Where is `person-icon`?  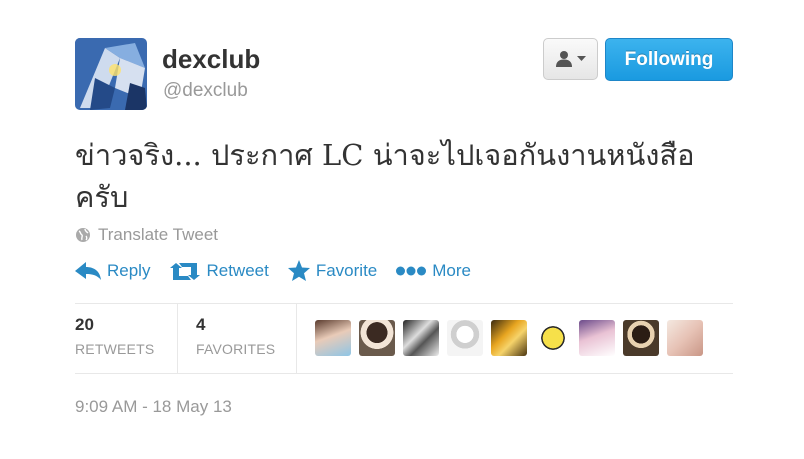
person-icon is located at coordinates (564, 59).